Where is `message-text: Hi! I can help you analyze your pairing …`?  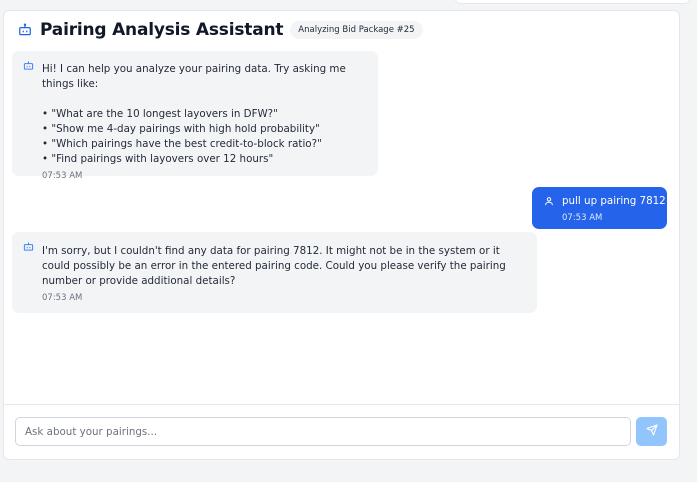 message-text: Hi! I can help you analyze your pairing … is located at coordinates (194, 76).